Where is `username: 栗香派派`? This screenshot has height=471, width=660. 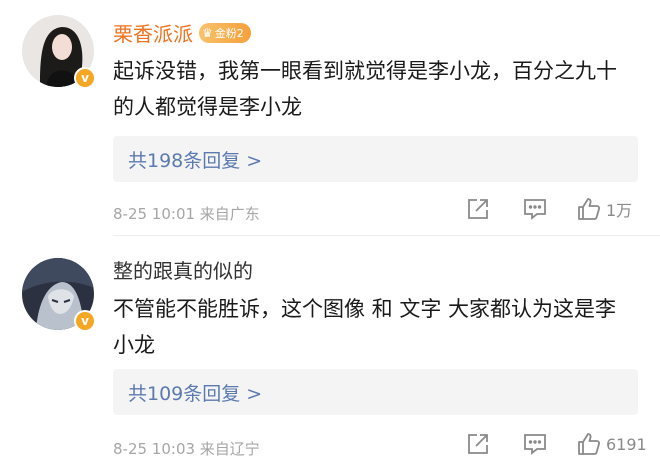 username: 栗香派派 is located at coordinates (153, 32).